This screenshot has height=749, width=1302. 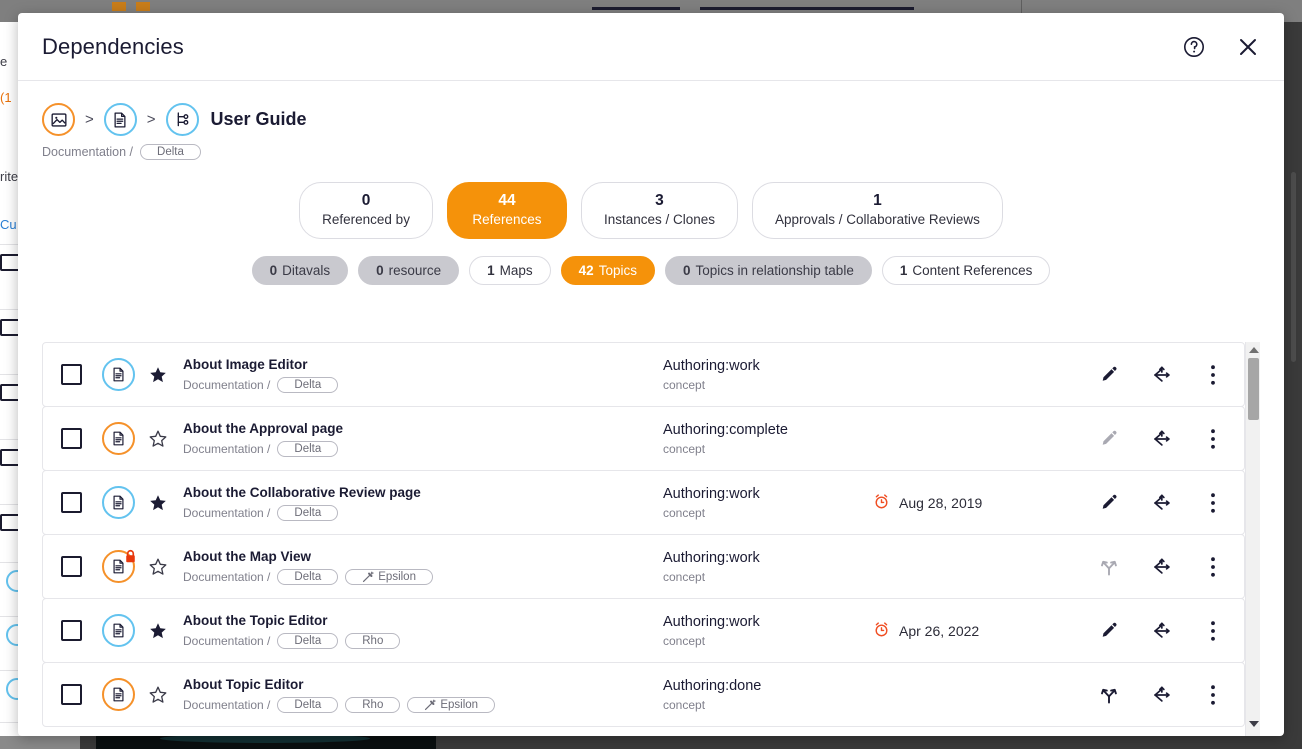 What do you see at coordinates (972, 270) in the screenshot?
I see `chip-label: Content References` at bounding box center [972, 270].